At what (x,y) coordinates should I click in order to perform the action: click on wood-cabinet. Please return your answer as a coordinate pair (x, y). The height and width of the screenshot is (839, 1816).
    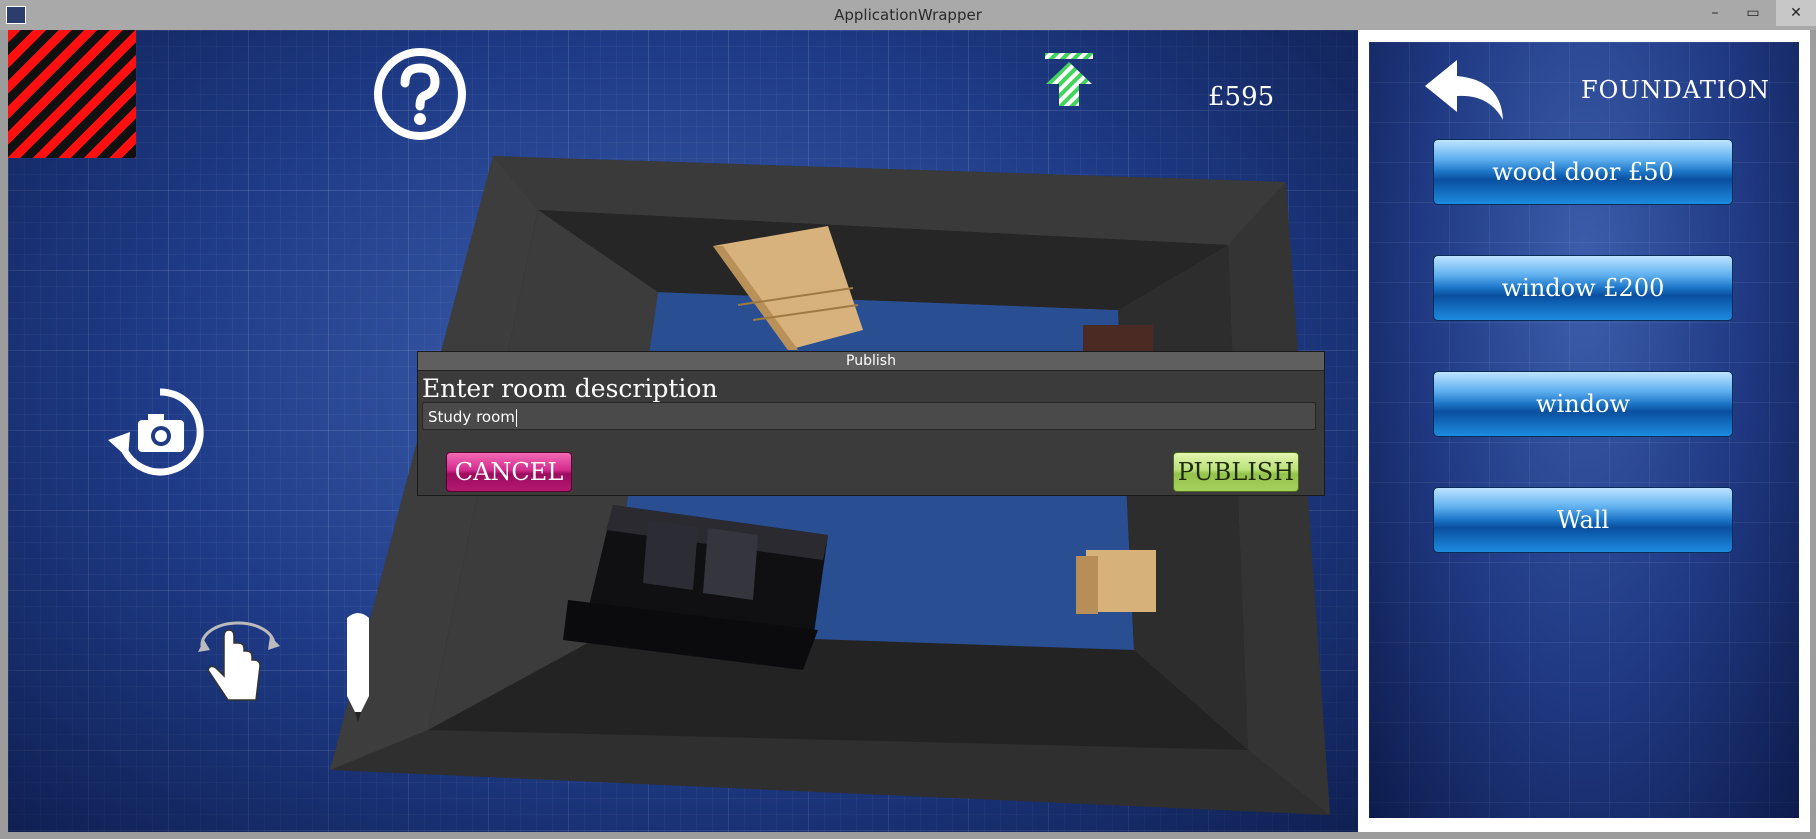
    Looking at the image, I should click on (1116, 582).